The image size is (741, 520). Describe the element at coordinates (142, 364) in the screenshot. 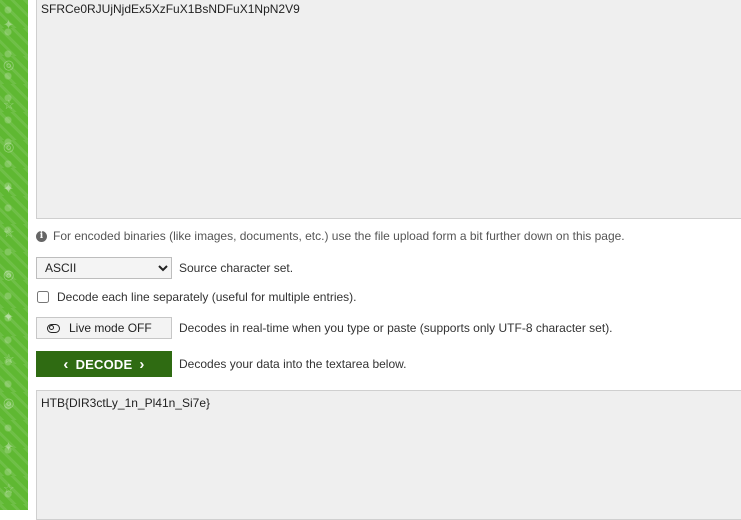

I see `chevron-right-icon: ›` at that location.